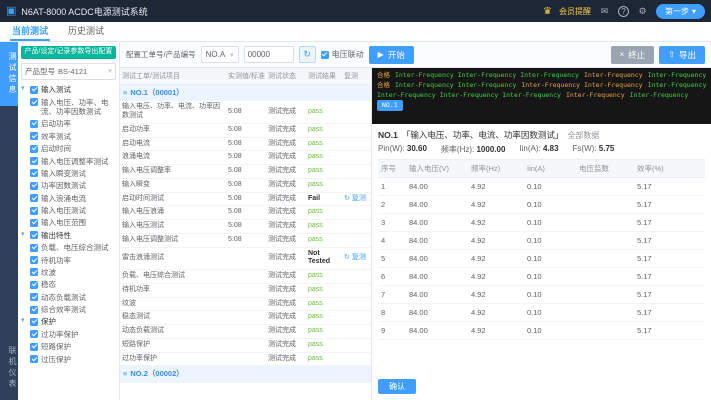 Image resolution: width=711 pixels, height=400 pixels. I want to click on test-row: 输入瞬变 5.08 测试完成 pass, so click(245, 185).